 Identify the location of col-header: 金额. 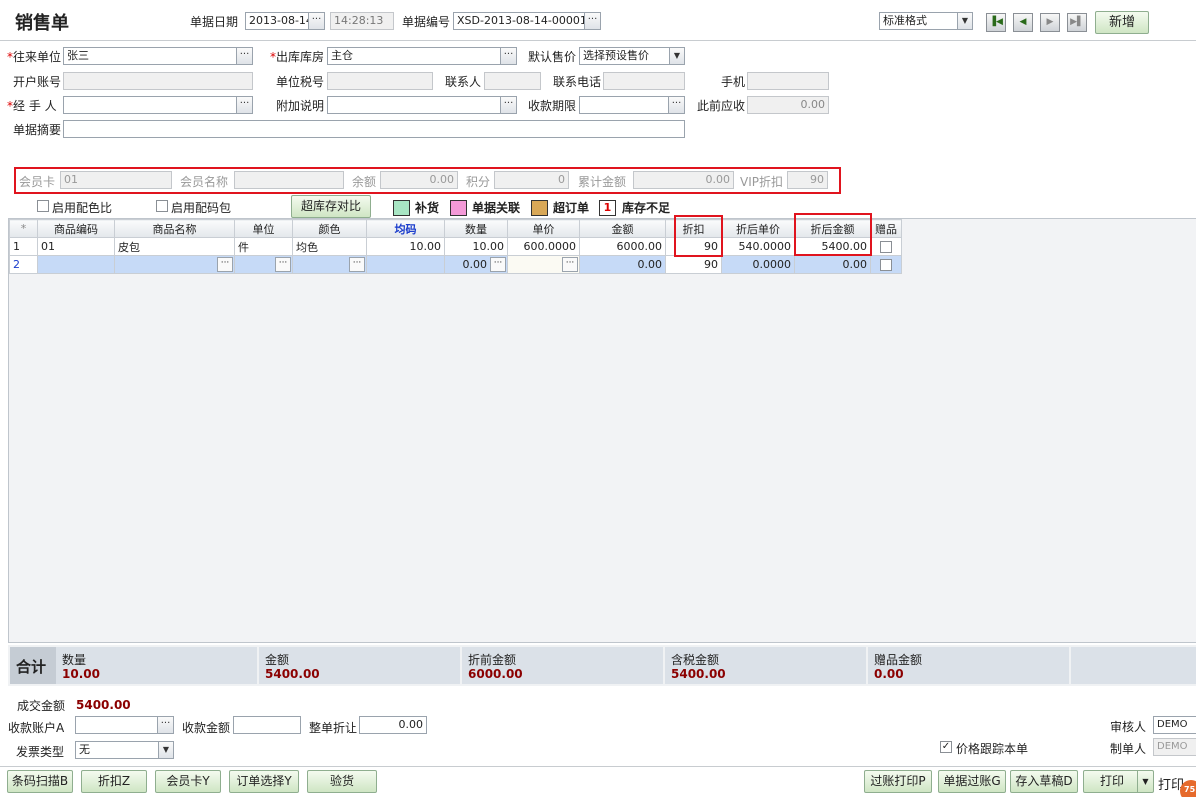
(622, 228).